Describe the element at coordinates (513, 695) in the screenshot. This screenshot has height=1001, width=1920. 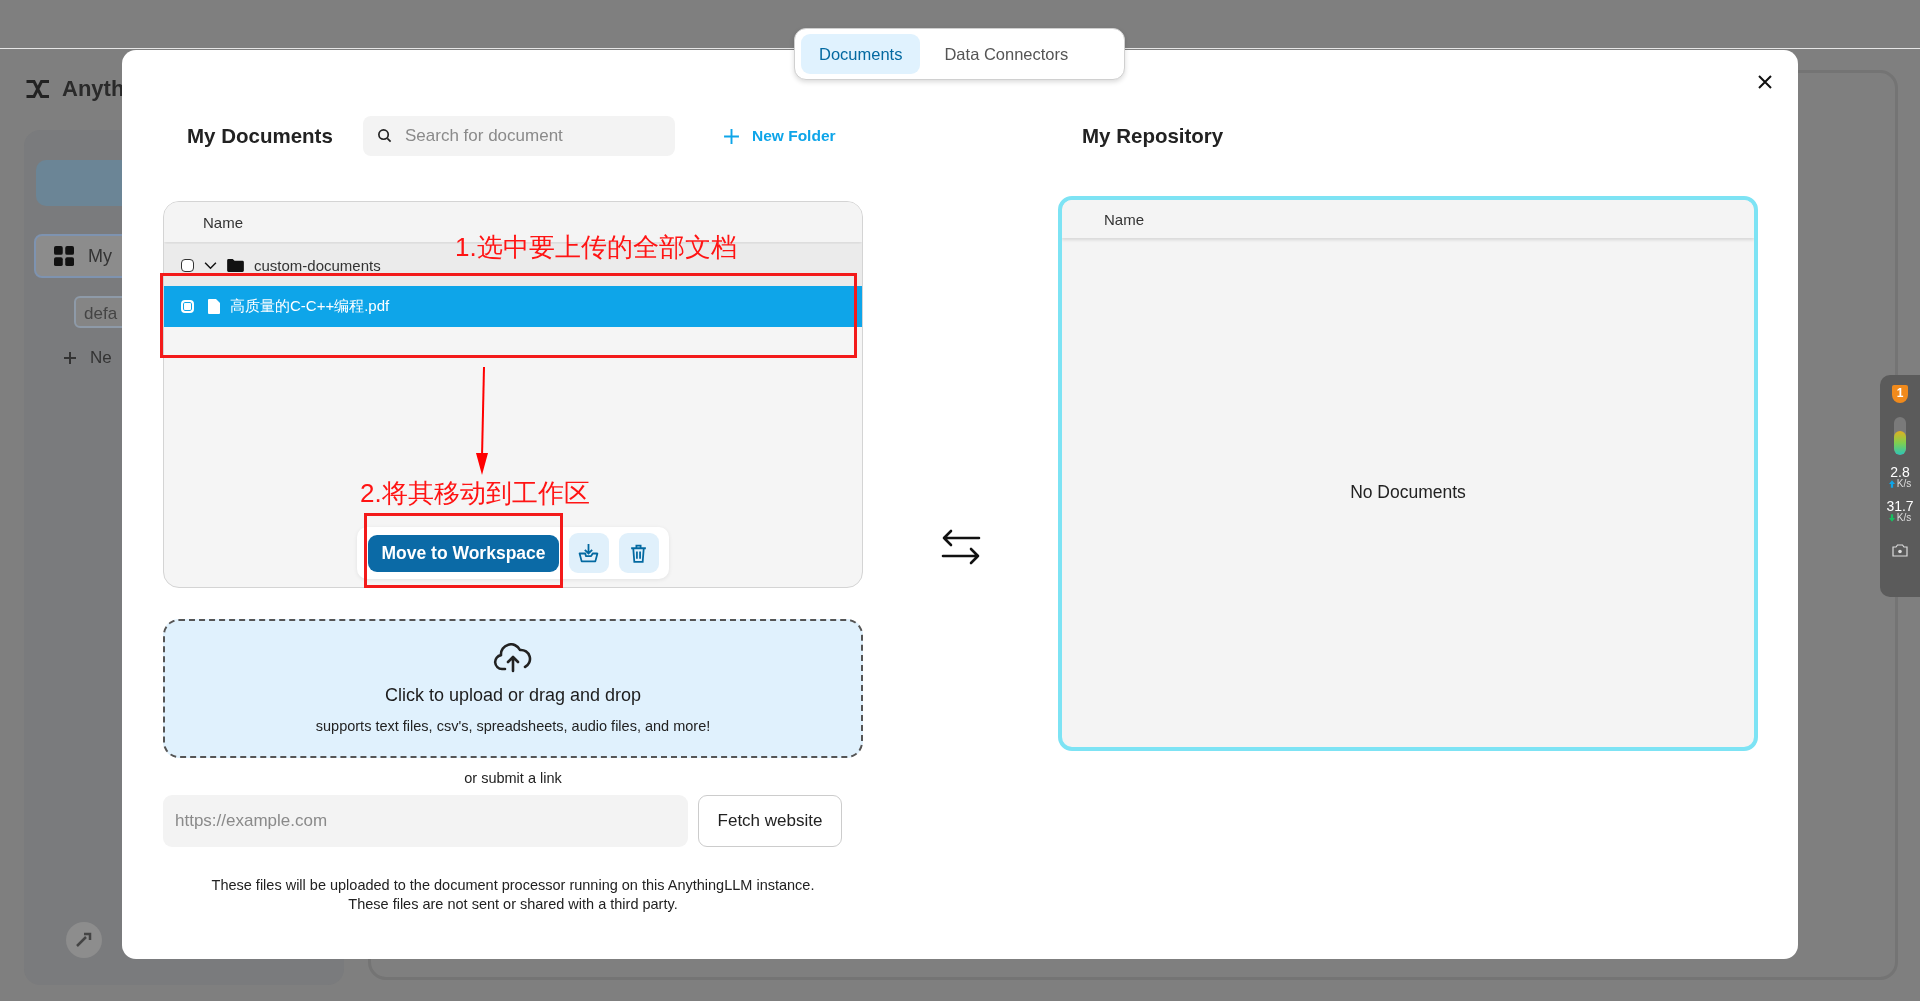
I see `upload-title: Click to upload or drag and drop` at that location.